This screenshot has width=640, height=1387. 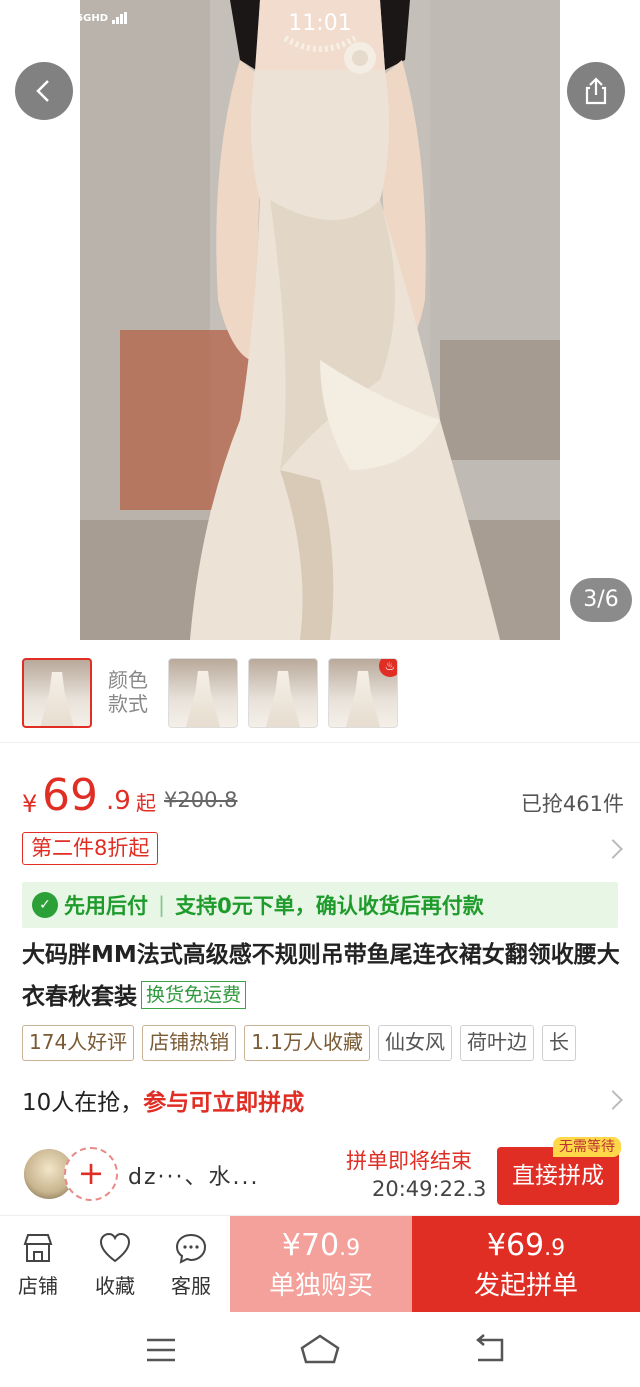 What do you see at coordinates (224, 1103) in the screenshot?
I see `grab-cta: 参与可立即拼成` at bounding box center [224, 1103].